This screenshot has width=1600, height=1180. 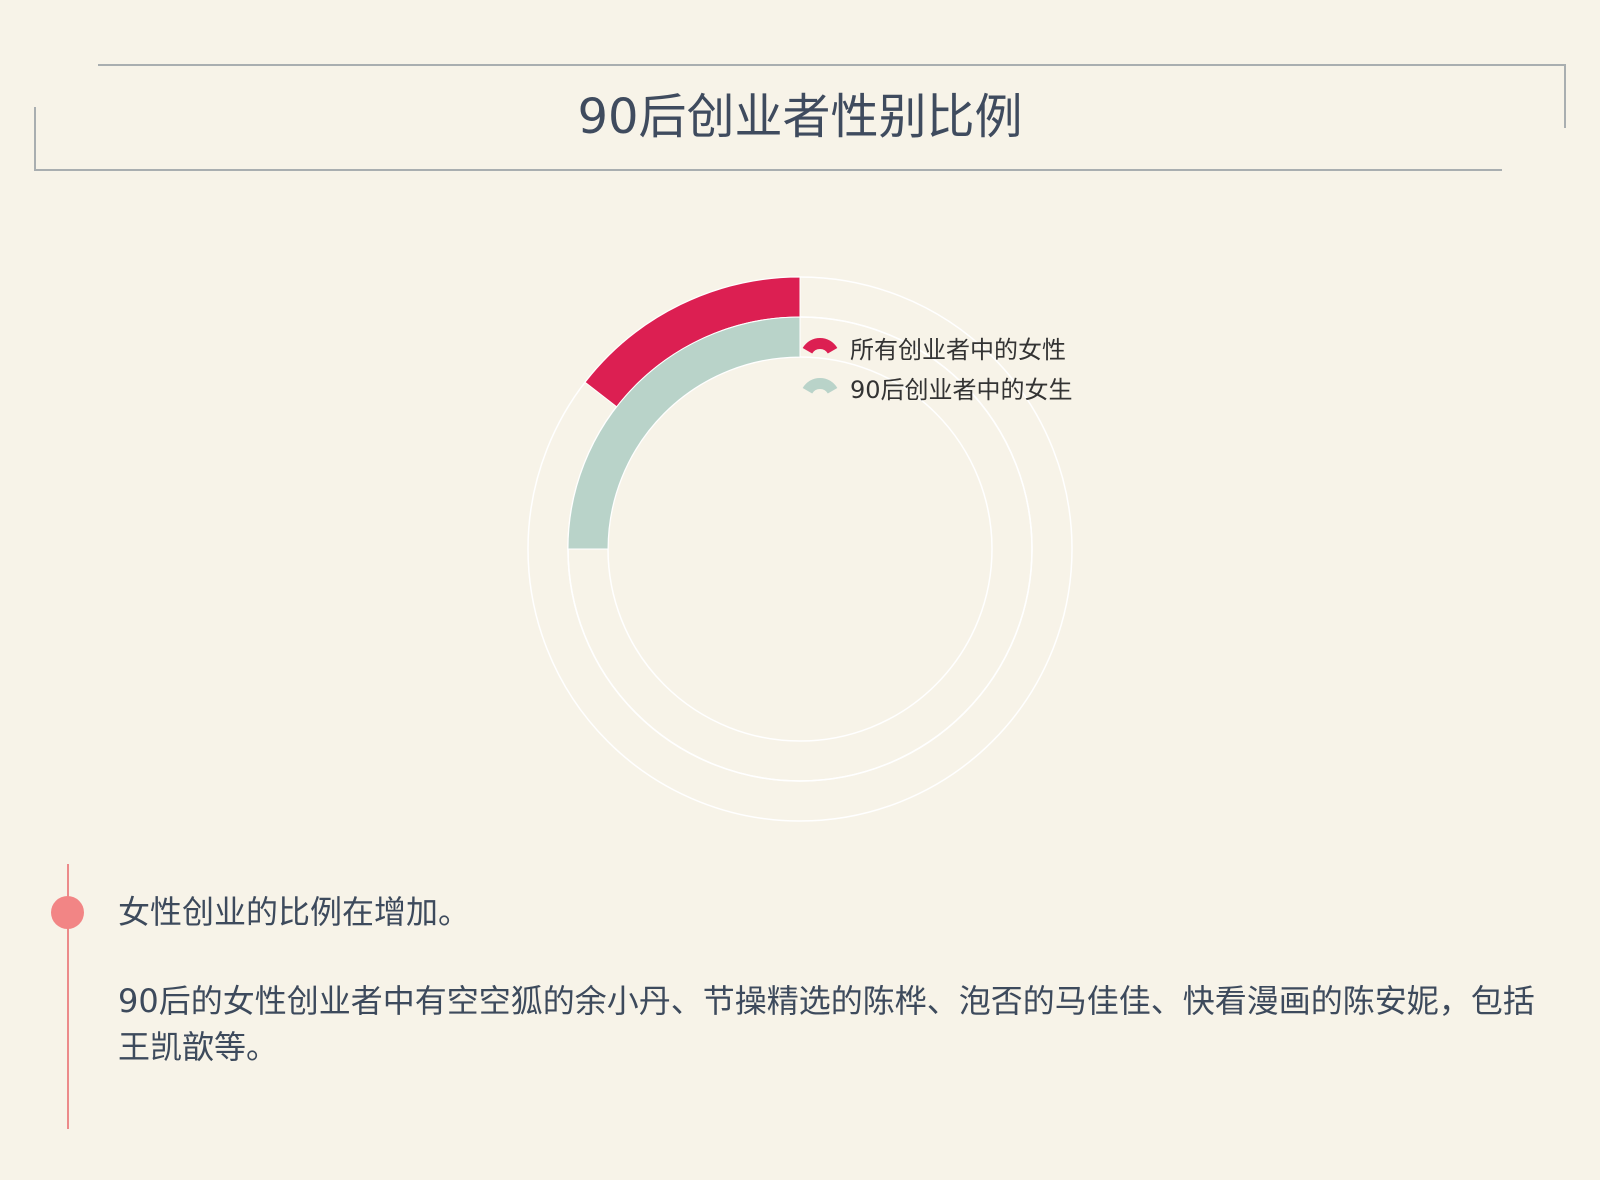 I want to click on note-text-1: 女性创业的比例在增加。, so click(x=294, y=912).